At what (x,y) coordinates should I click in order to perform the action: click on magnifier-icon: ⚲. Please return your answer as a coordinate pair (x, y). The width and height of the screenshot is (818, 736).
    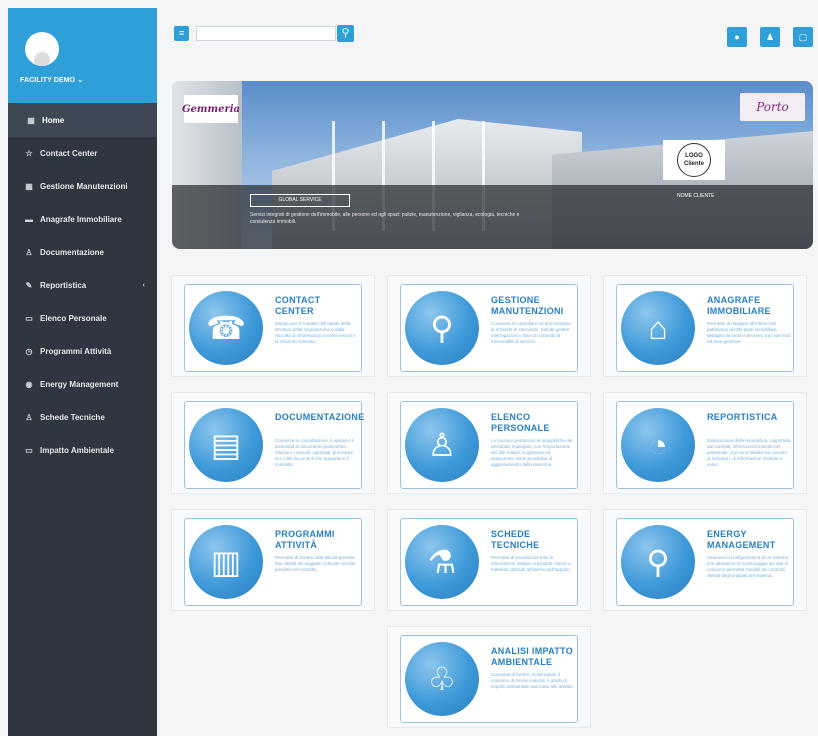
    Looking at the image, I should click on (442, 328).